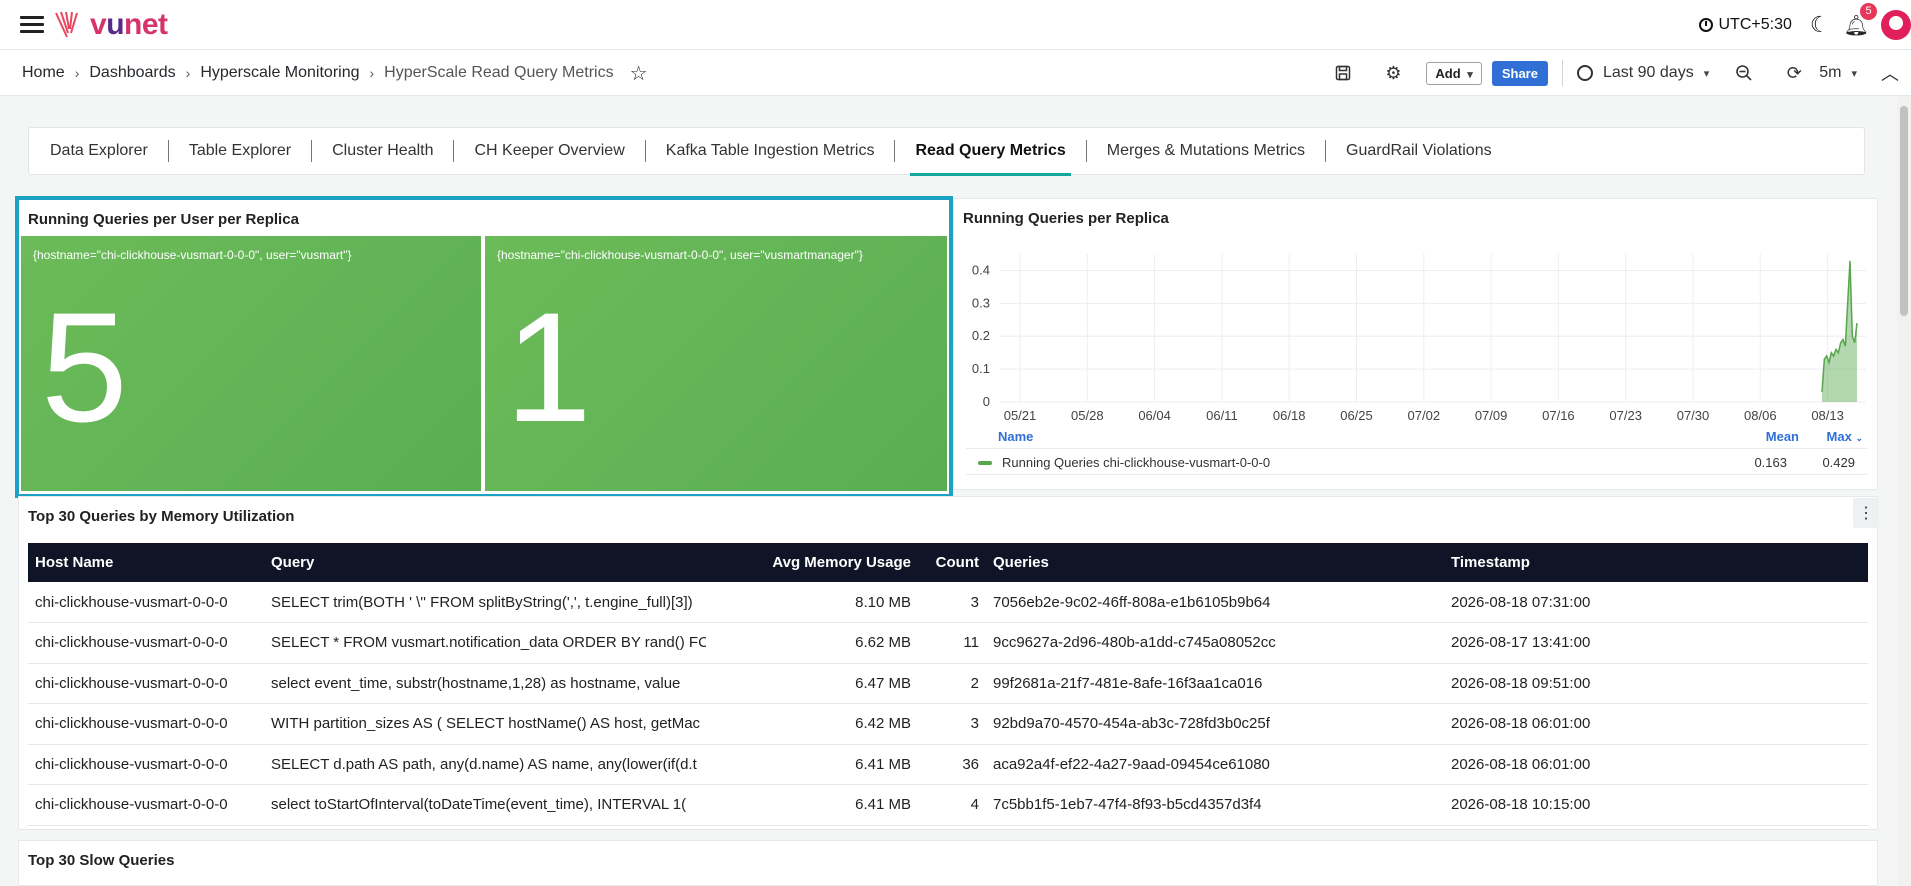 The image size is (1911, 886). Describe the element at coordinates (1827, 415) in the screenshot. I see `x-tick-label: 08/13` at that location.